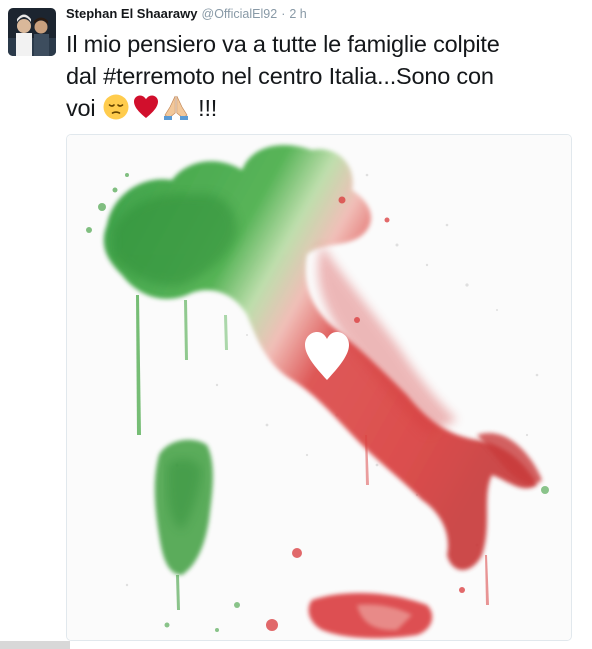 The width and height of the screenshot is (592, 649). I want to click on scrollbar-stub, so click(35, 645).